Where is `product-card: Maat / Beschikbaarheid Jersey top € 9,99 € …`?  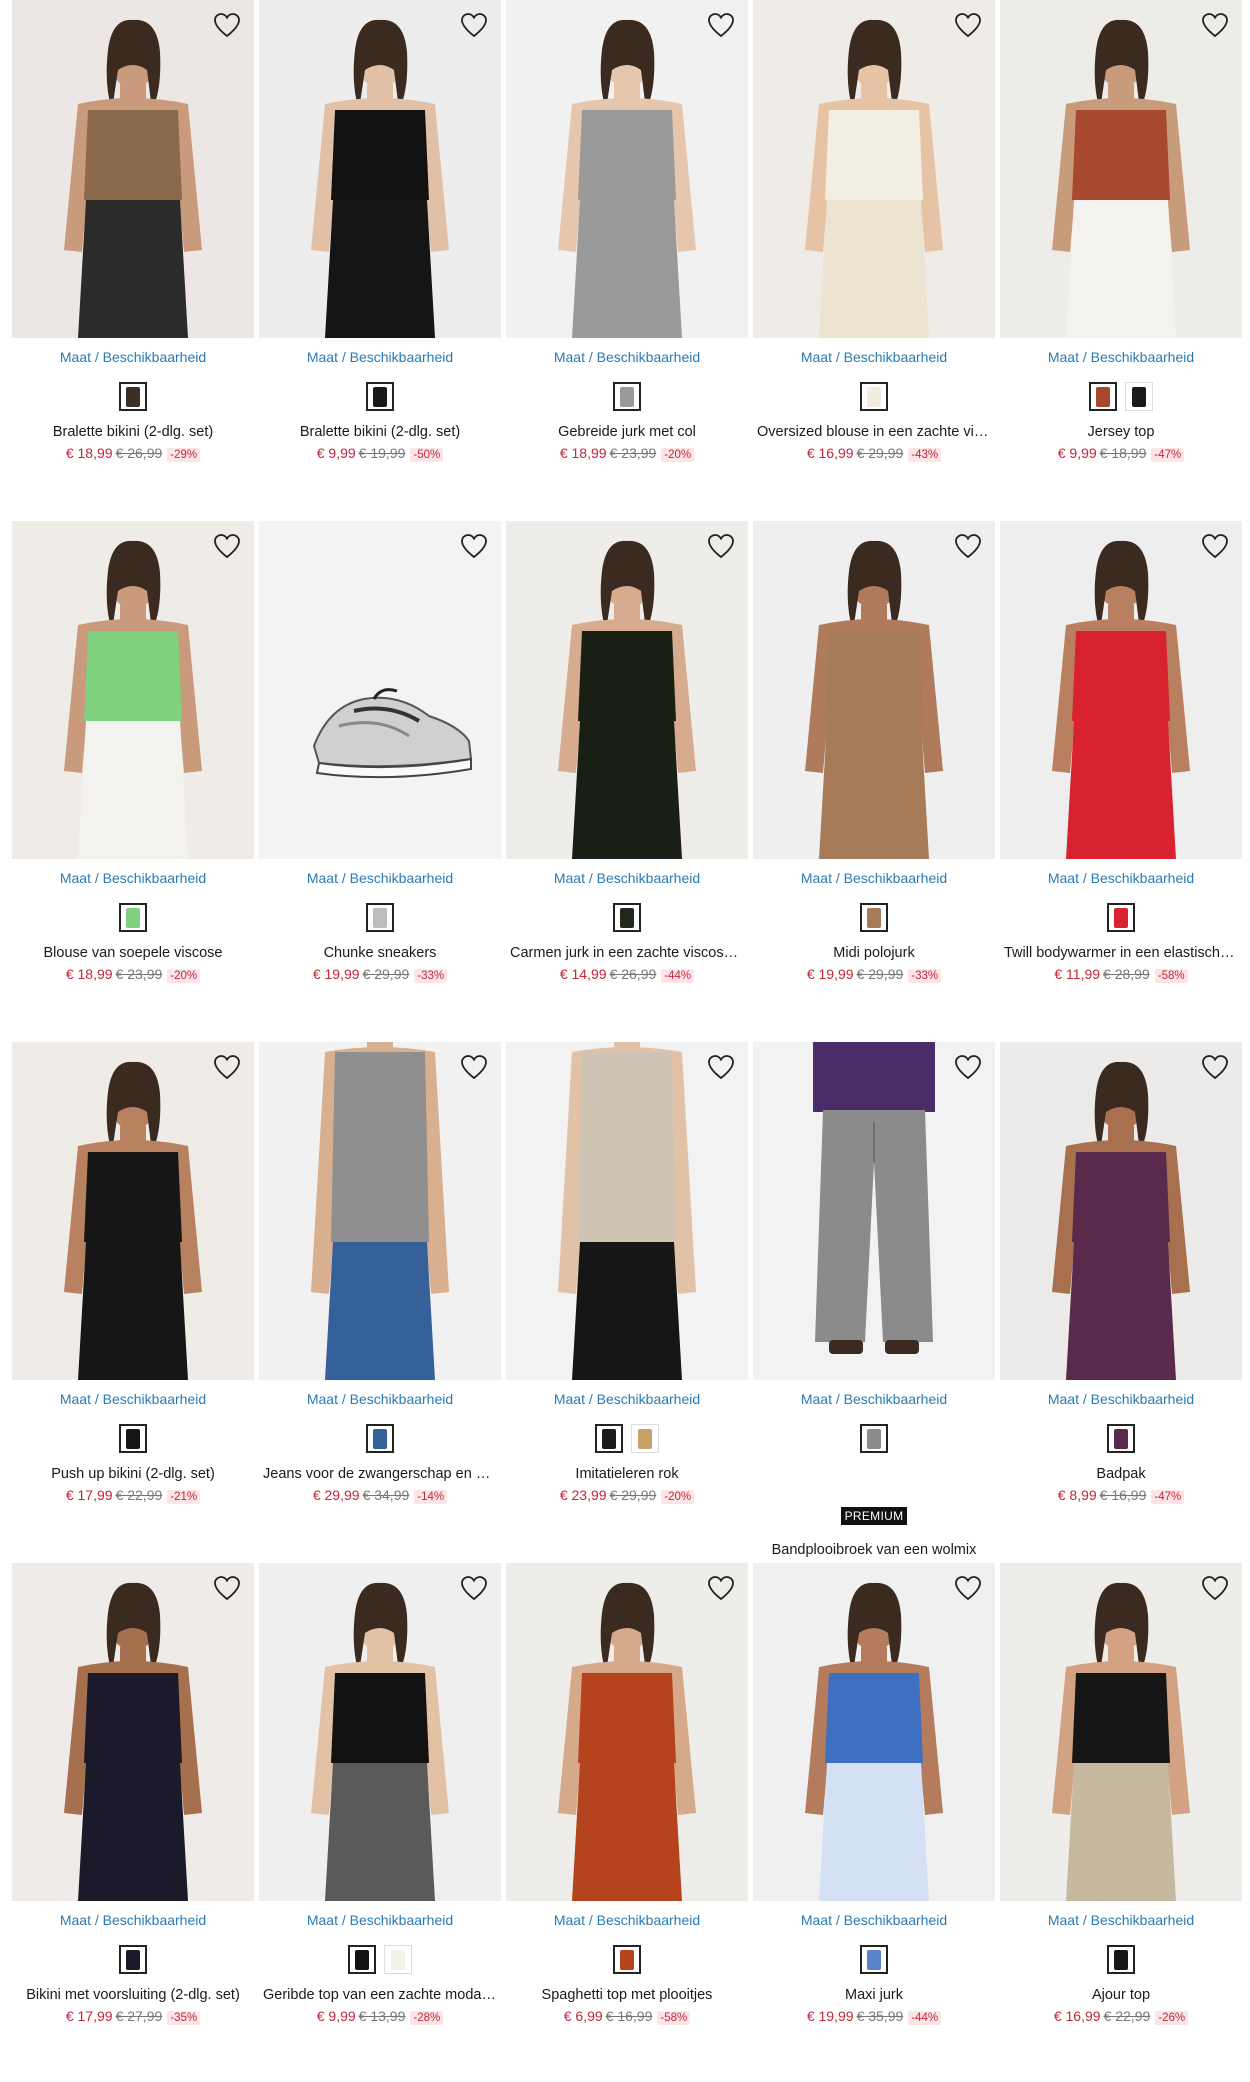 product-card: Maat / Beschikbaarheid Jersey top € 9,99 € … is located at coordinates (1121, 231).